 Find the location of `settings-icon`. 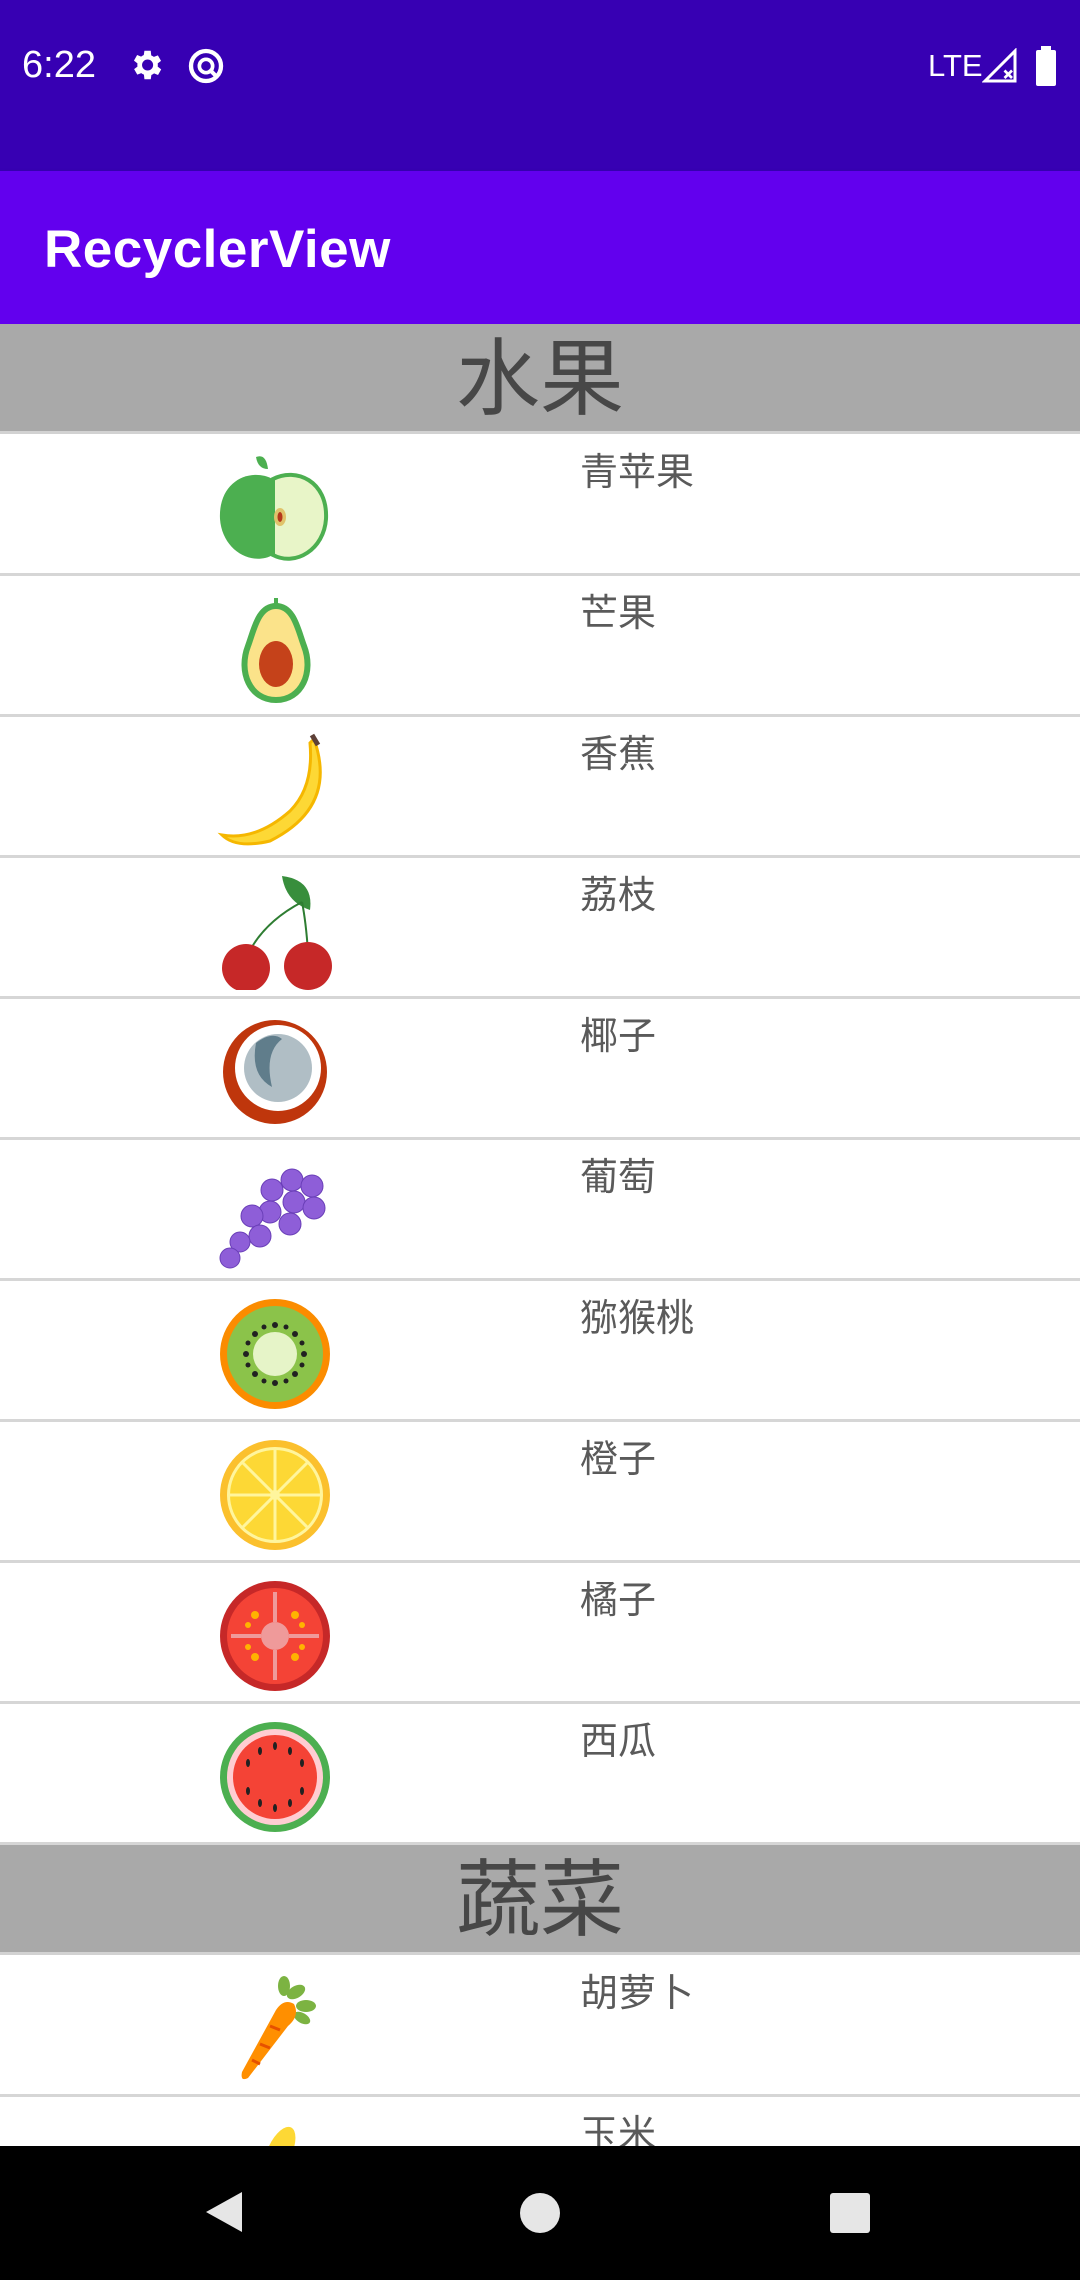

settings-icon is located at coordinates (146, 67).